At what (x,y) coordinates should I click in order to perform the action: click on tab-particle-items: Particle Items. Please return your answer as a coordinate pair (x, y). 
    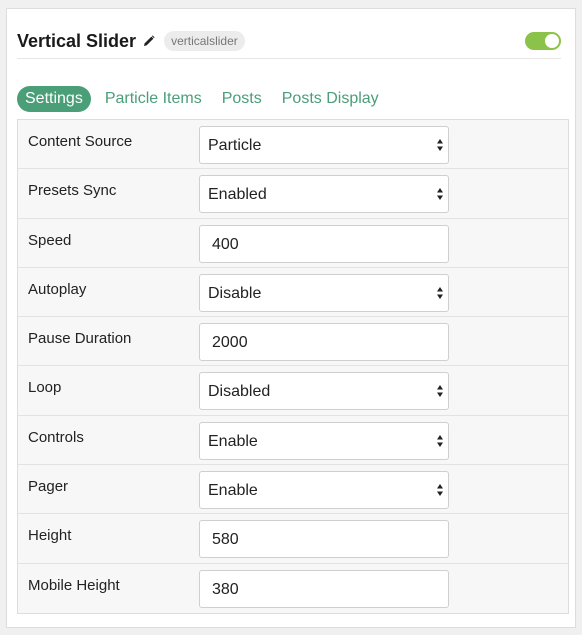
    Looking at the image, I should click on (153, 99).